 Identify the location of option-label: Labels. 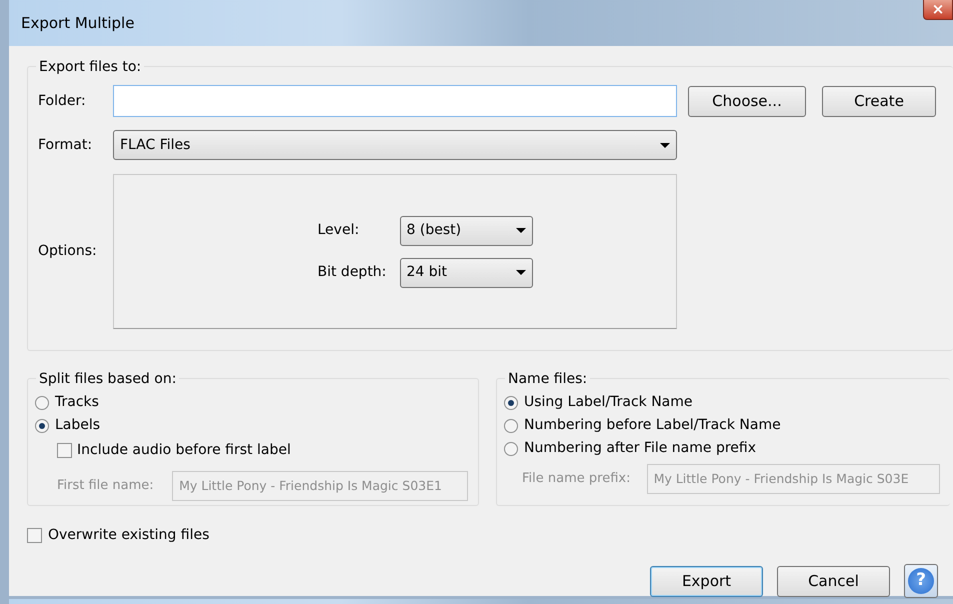
(77, 425).